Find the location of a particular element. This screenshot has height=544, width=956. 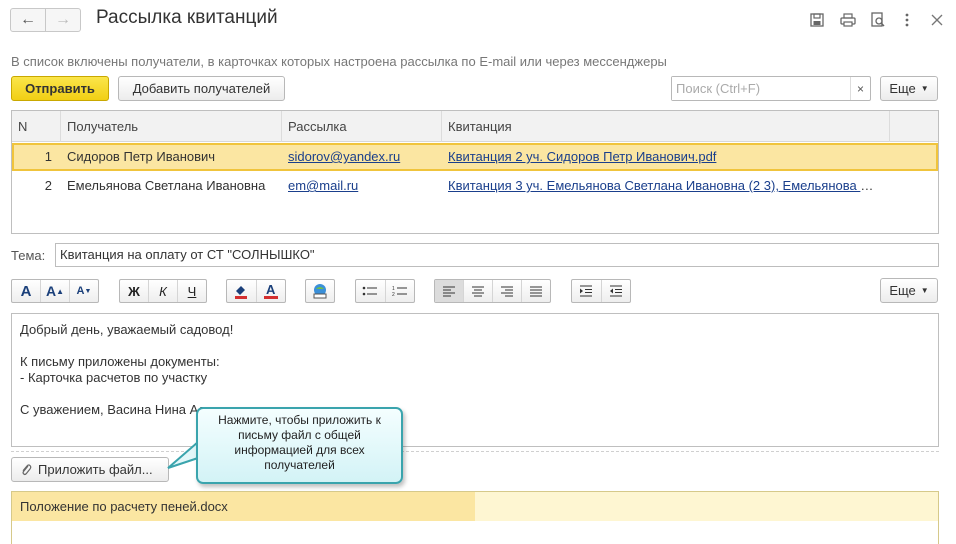

text-color-icon: A is located at coordinates (271, 291).